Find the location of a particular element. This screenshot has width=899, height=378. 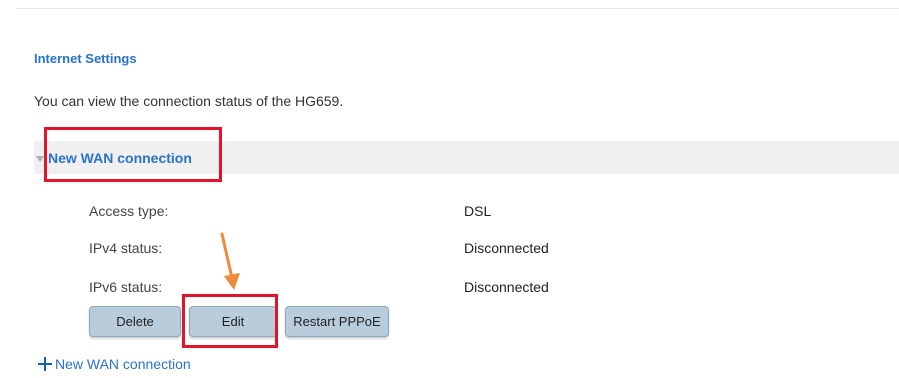

access-type-row: Access type: DSL is located at coordinates (389, 212).